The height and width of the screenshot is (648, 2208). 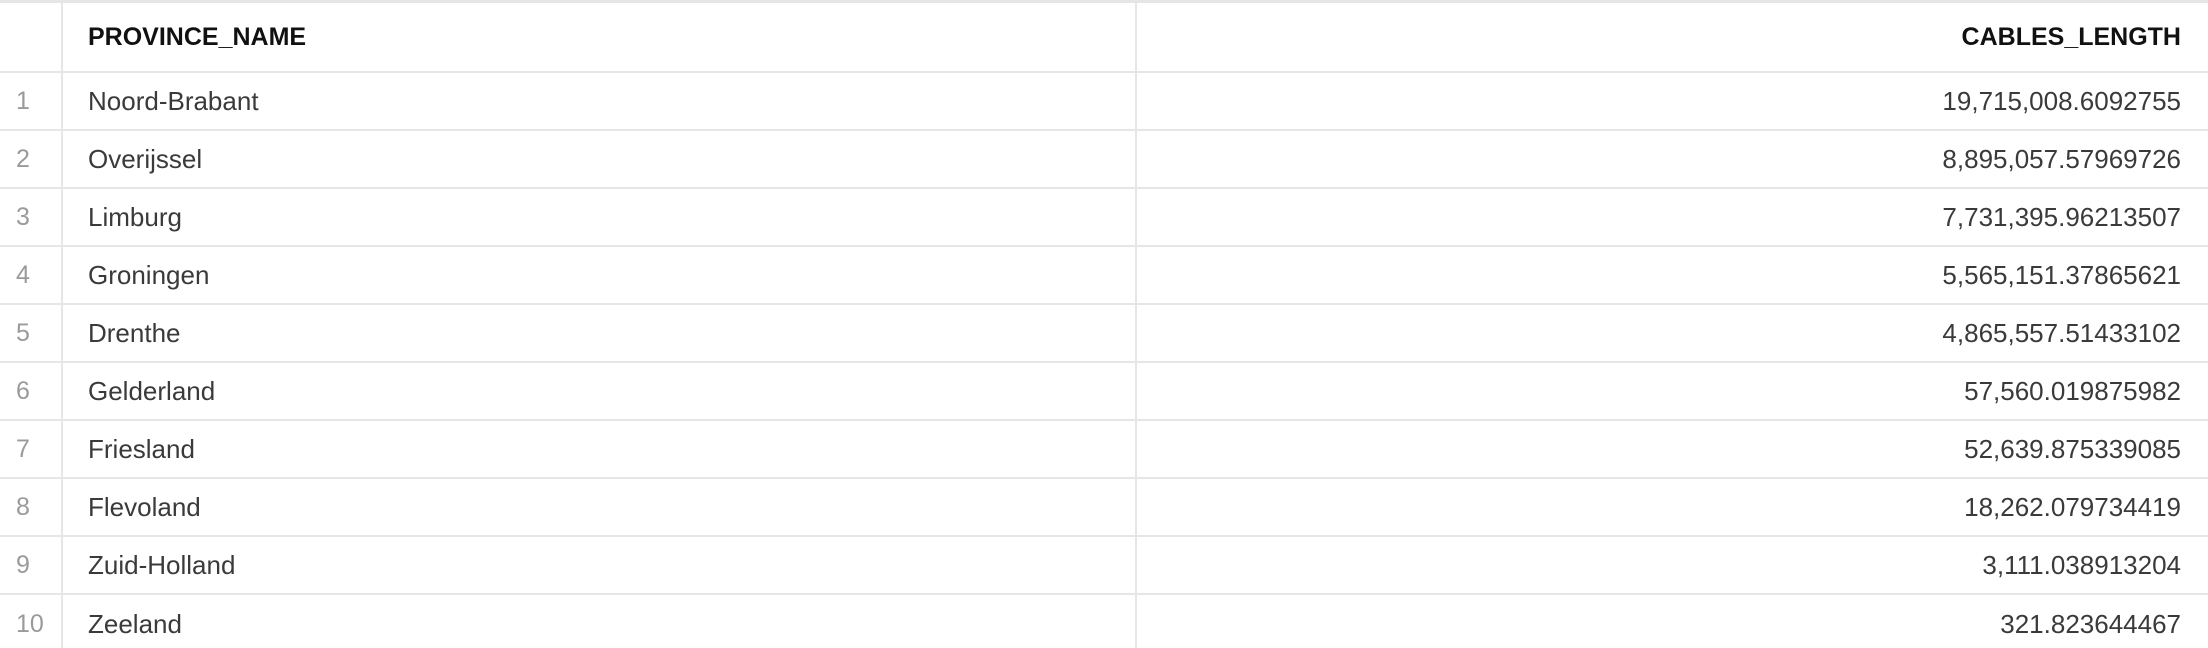 What do you see at coordinates (1672, 565) in the screenshot?
I see `cables-length-cell: 3,111.038913204` at bounding box center [1672, 565].